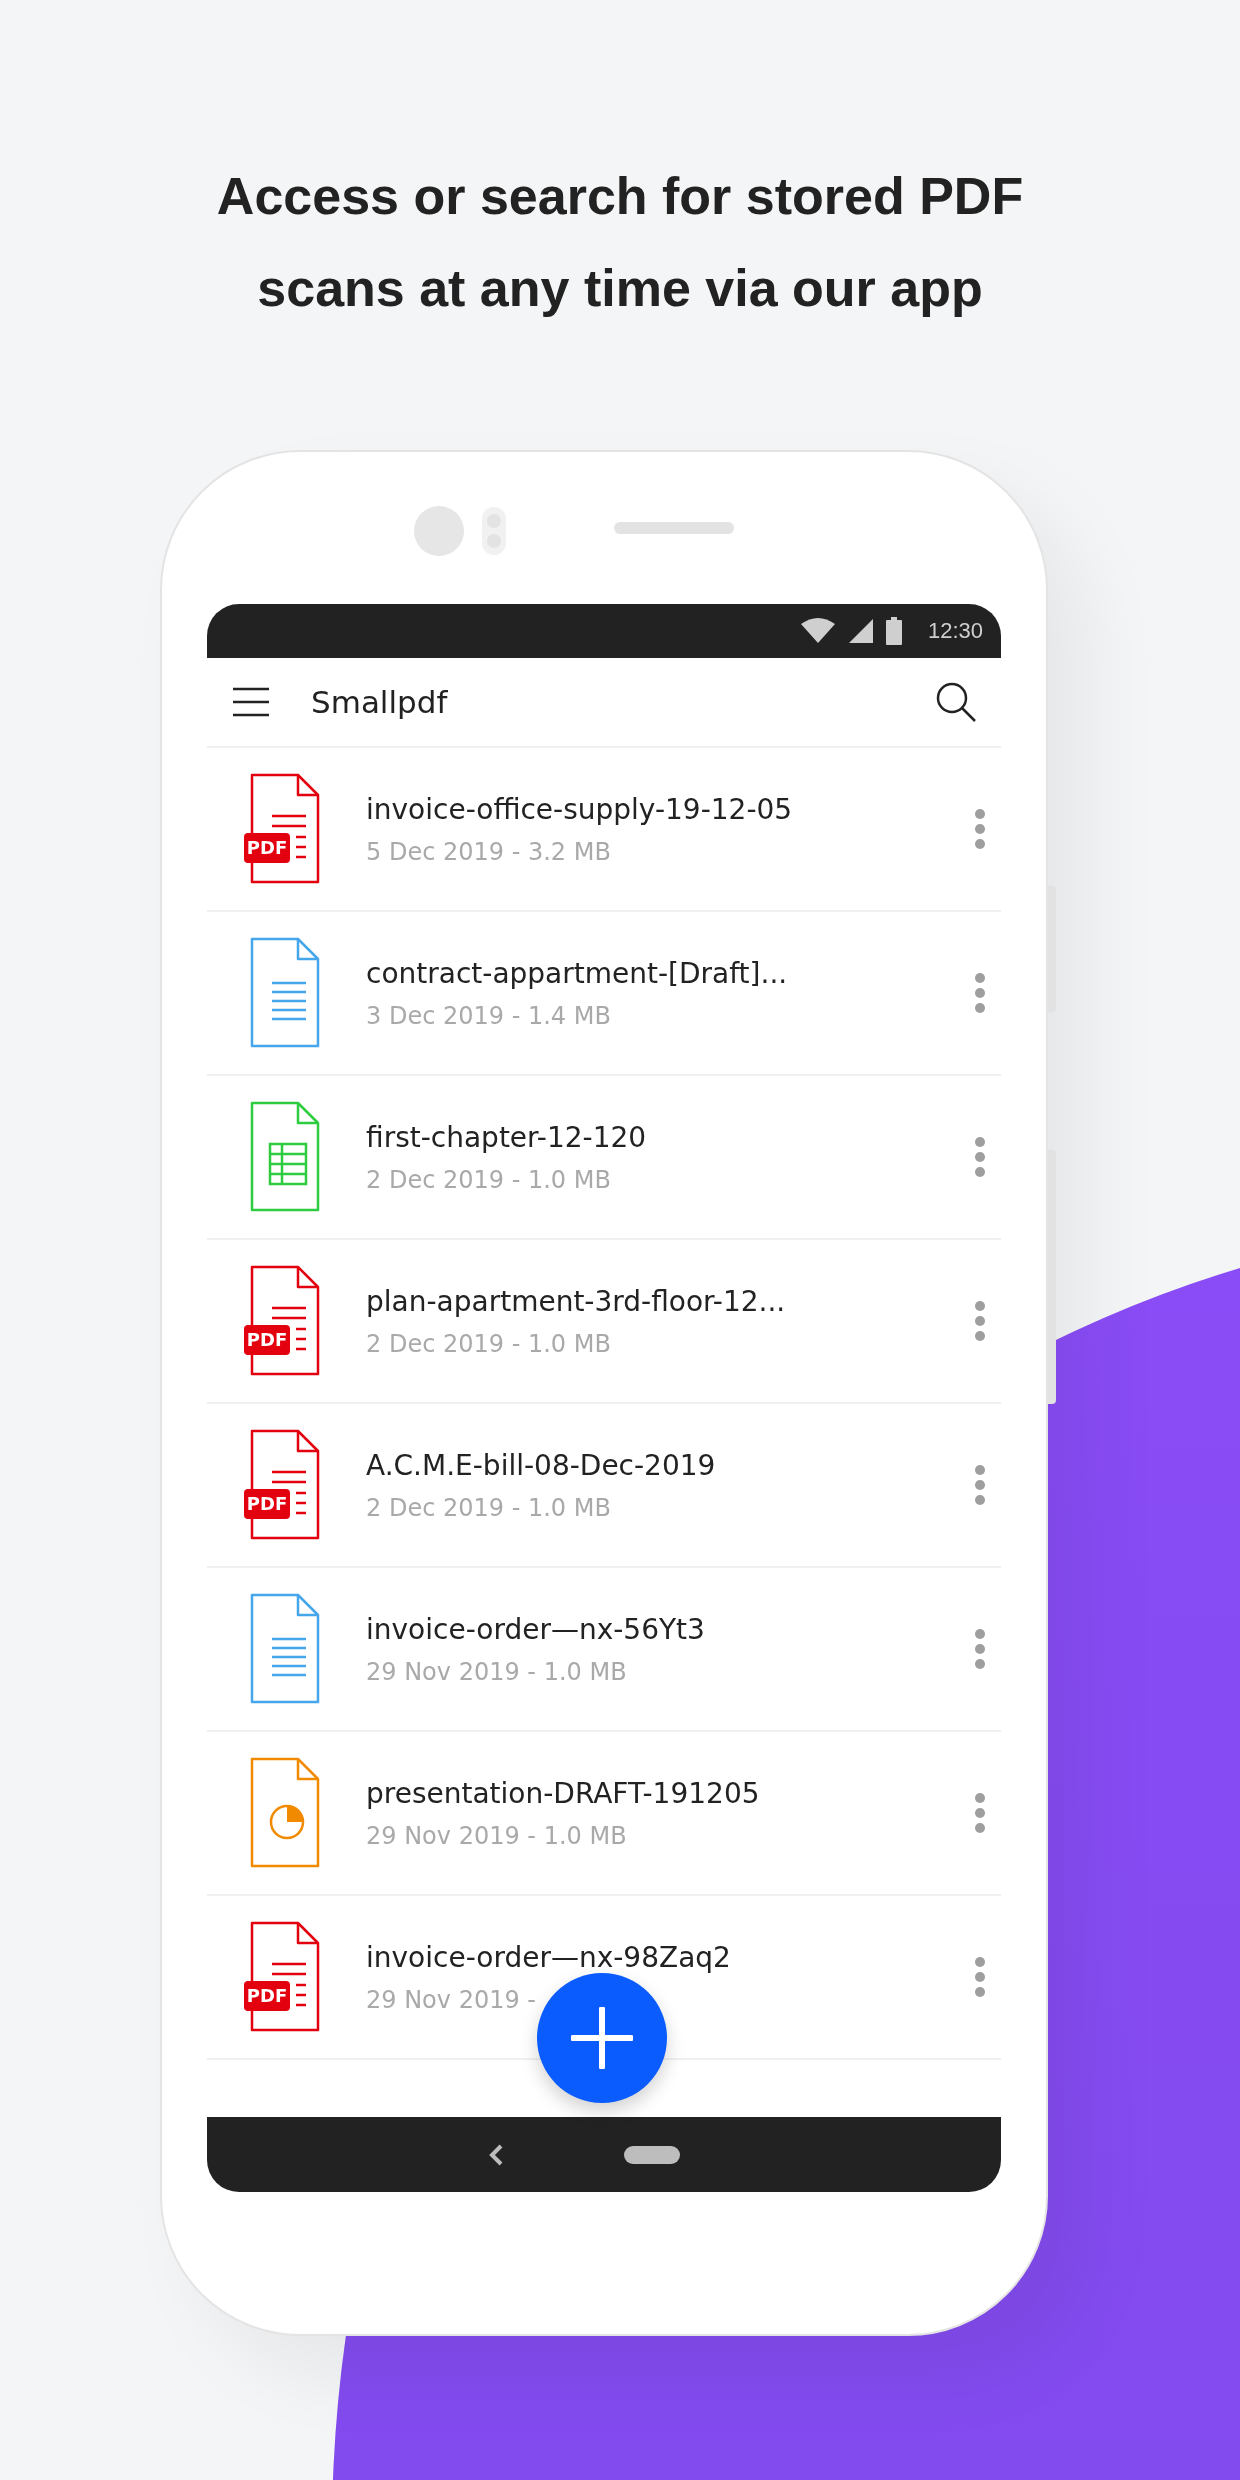  I want to click on file-row: first-chapter-12-120 2 Dec 2019 - 1.0 MB, so click(604, 1158).